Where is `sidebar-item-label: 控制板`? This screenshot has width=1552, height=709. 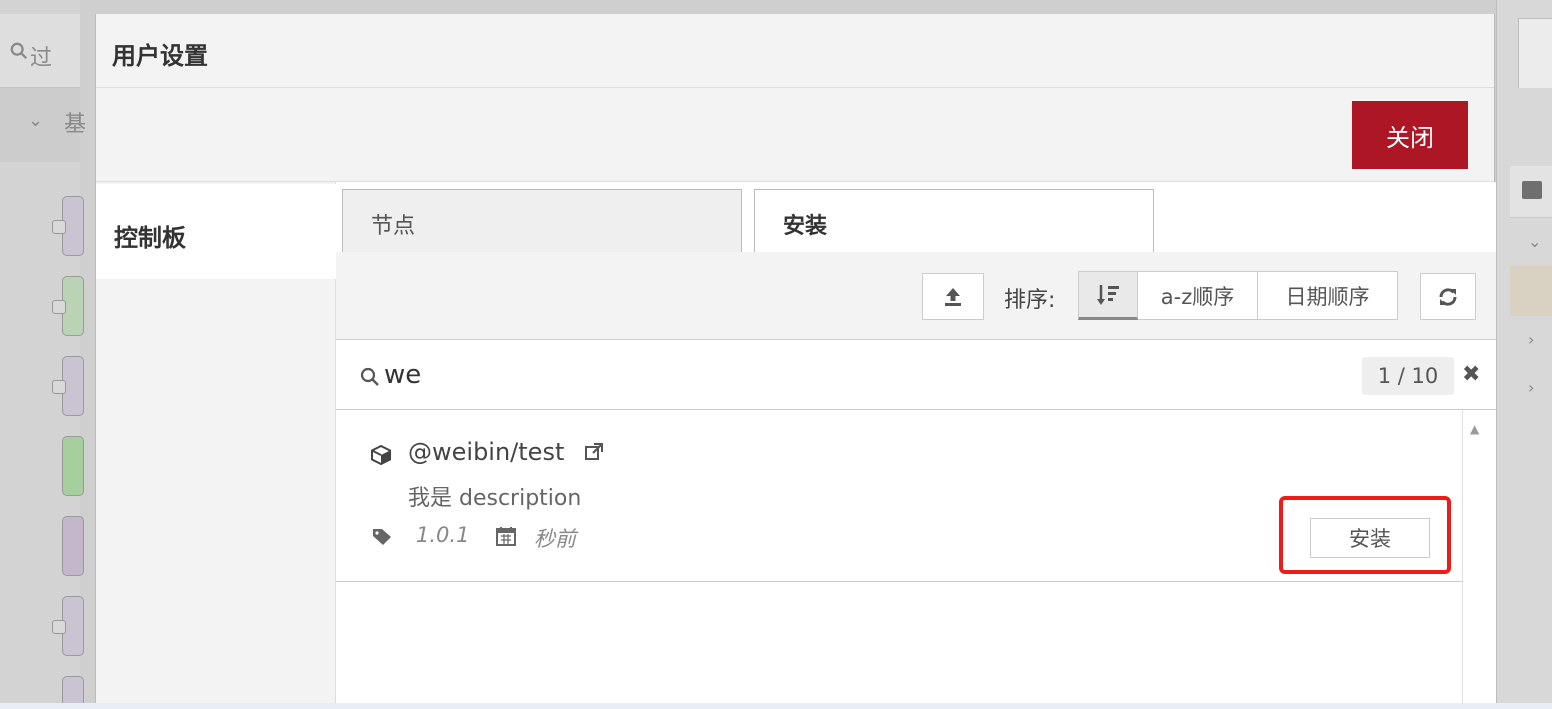 sidebar-item-label: 控制板 is located at coordinates (150, 238).